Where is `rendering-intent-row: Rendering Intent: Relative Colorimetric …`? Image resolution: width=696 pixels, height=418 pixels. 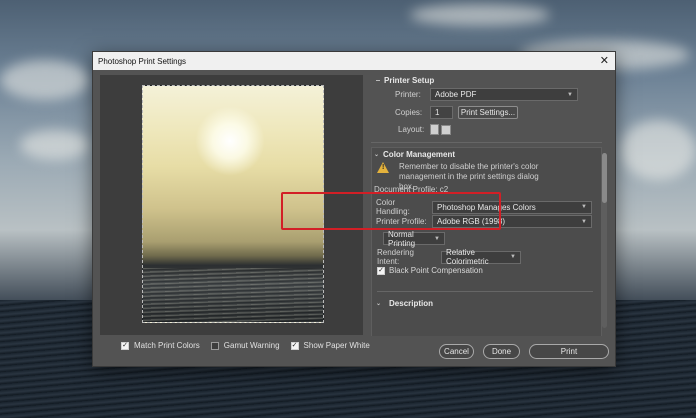 rendering-intent-row: Rendering Intent: Relative Colorimetric … is located at coordinates (449, 257).